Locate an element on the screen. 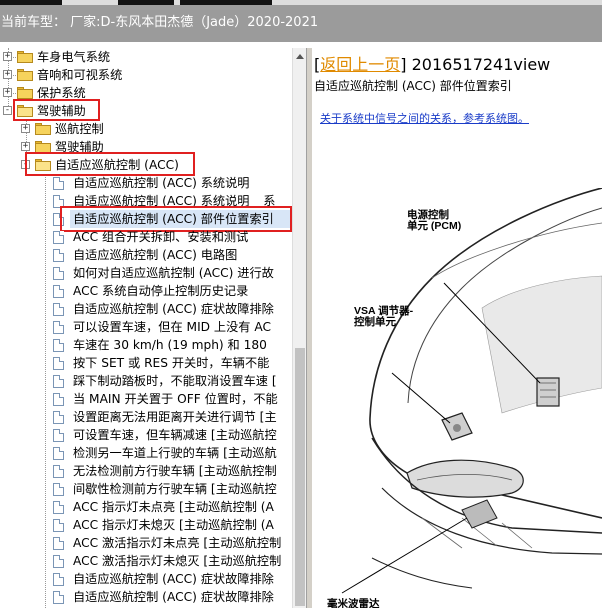 This screenshot has height=608, width=602. tree-item-doc: 按下 SET 或 RES 开关时，车辆不能 is located at coordinates (146, 363).